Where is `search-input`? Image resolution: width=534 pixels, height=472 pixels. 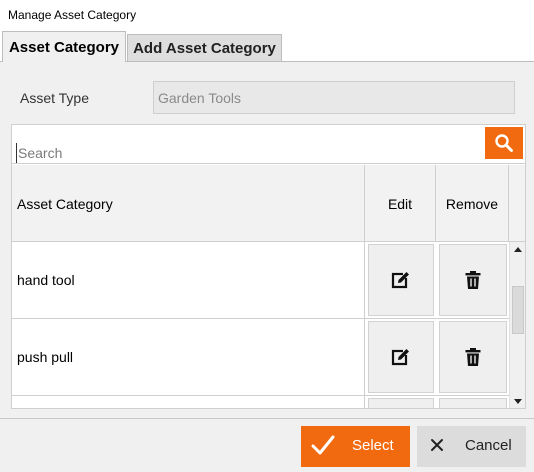 search-input is located at coordinates (251, 153).